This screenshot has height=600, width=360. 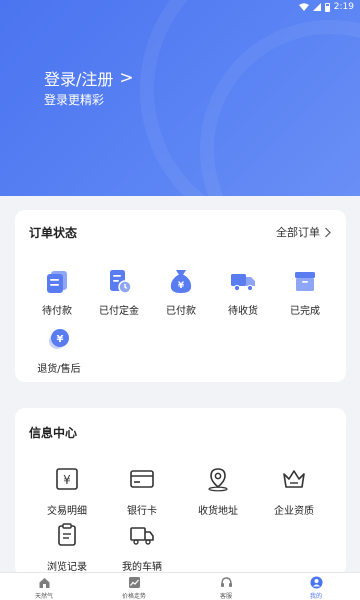 I want to click on login-register-link: 登录/注册 >, so click(x=89, y=78).